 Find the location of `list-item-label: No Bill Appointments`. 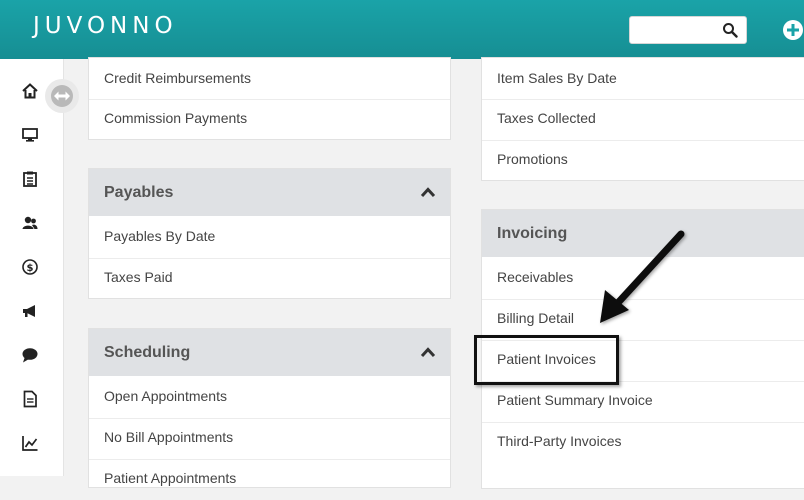

list-item-label: No Bill Appointments is located at coordinates (169, 437).